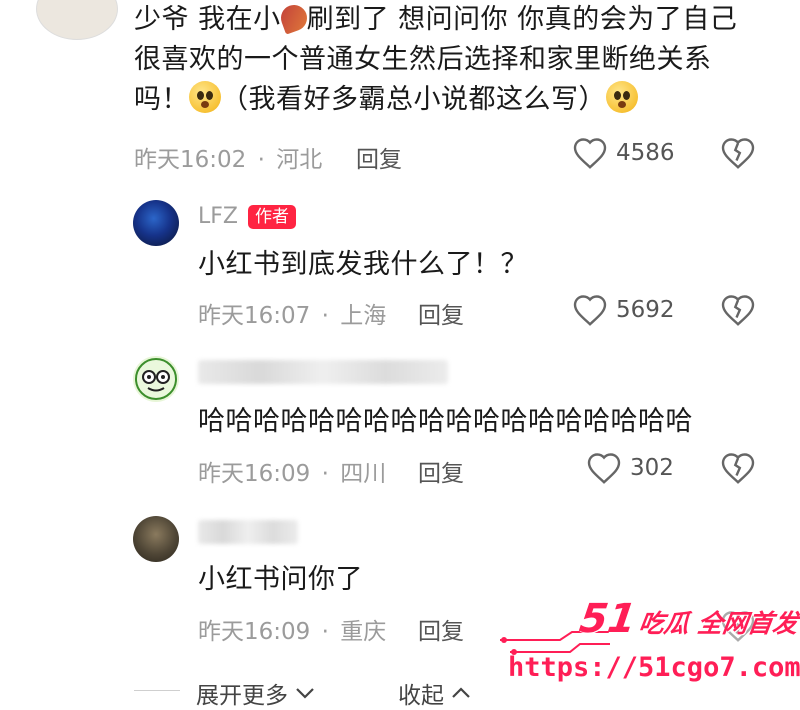  Describe the element at coordinates (652, 468) in the screenshot. I see `like-count: 302` at that location.